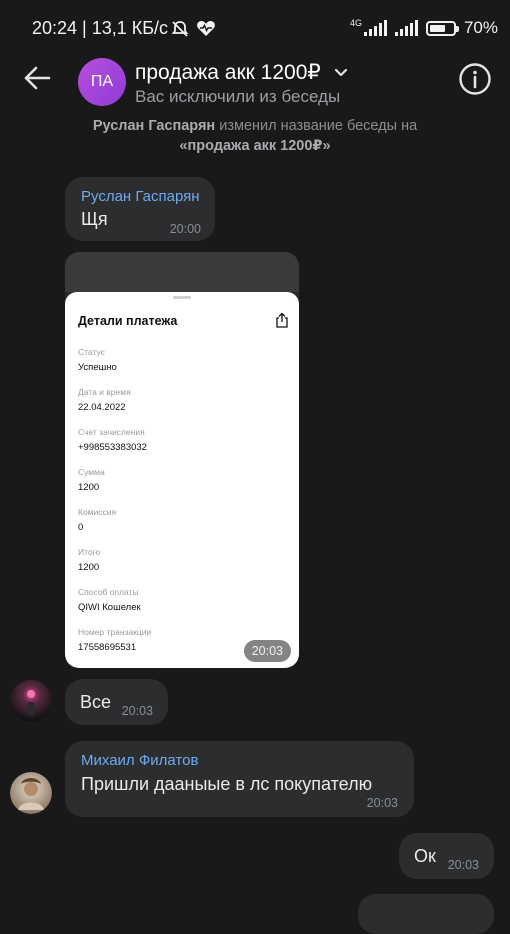 The image size is (510, 934). Describe the element at coordinates (182, 272) in the screenshot. I see `screenshot-app-bar` at that location.